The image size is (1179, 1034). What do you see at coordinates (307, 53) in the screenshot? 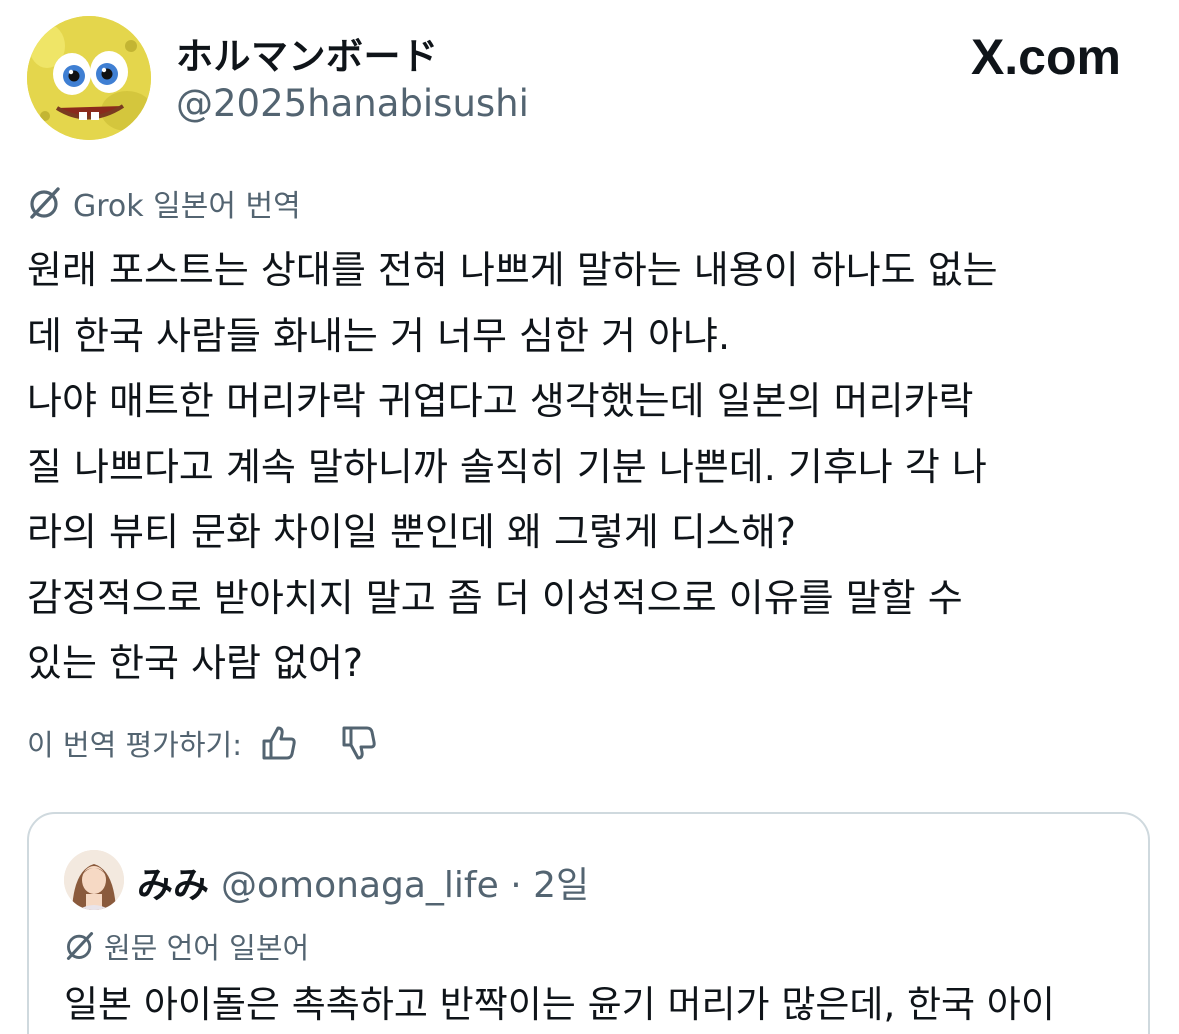
I see `author-display-name: ホルマンボード` at bounding box center [307, 53].